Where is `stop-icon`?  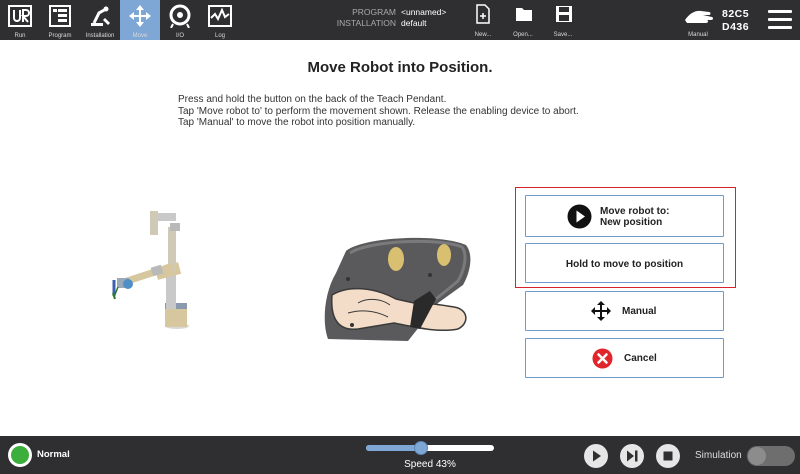
stop-icon is located at coordinates (668, 456).